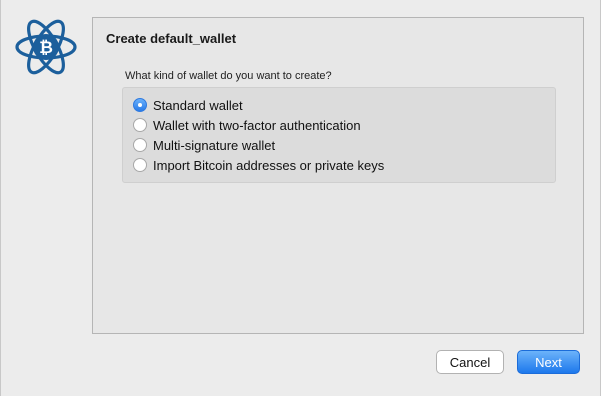 The image size is (601, 396). I want to click on option-import-keys: Import Bitcoin addresses or private keys, so click(258, 165).